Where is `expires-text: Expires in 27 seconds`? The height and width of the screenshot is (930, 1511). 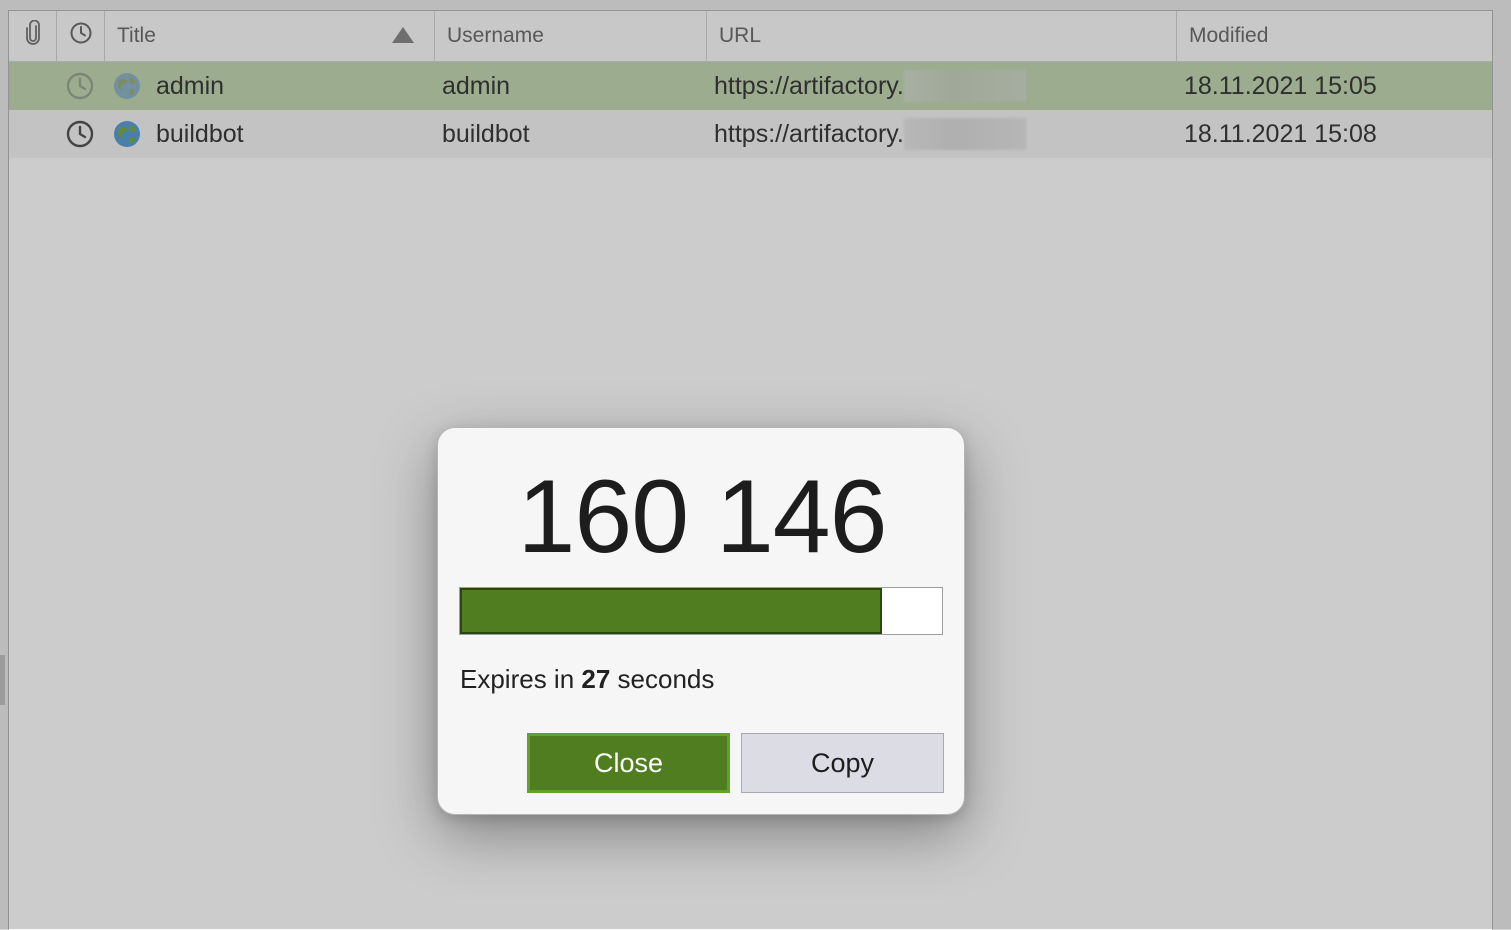 expires-text: Expires in 27 seconds is located at coordinates (587, 679).